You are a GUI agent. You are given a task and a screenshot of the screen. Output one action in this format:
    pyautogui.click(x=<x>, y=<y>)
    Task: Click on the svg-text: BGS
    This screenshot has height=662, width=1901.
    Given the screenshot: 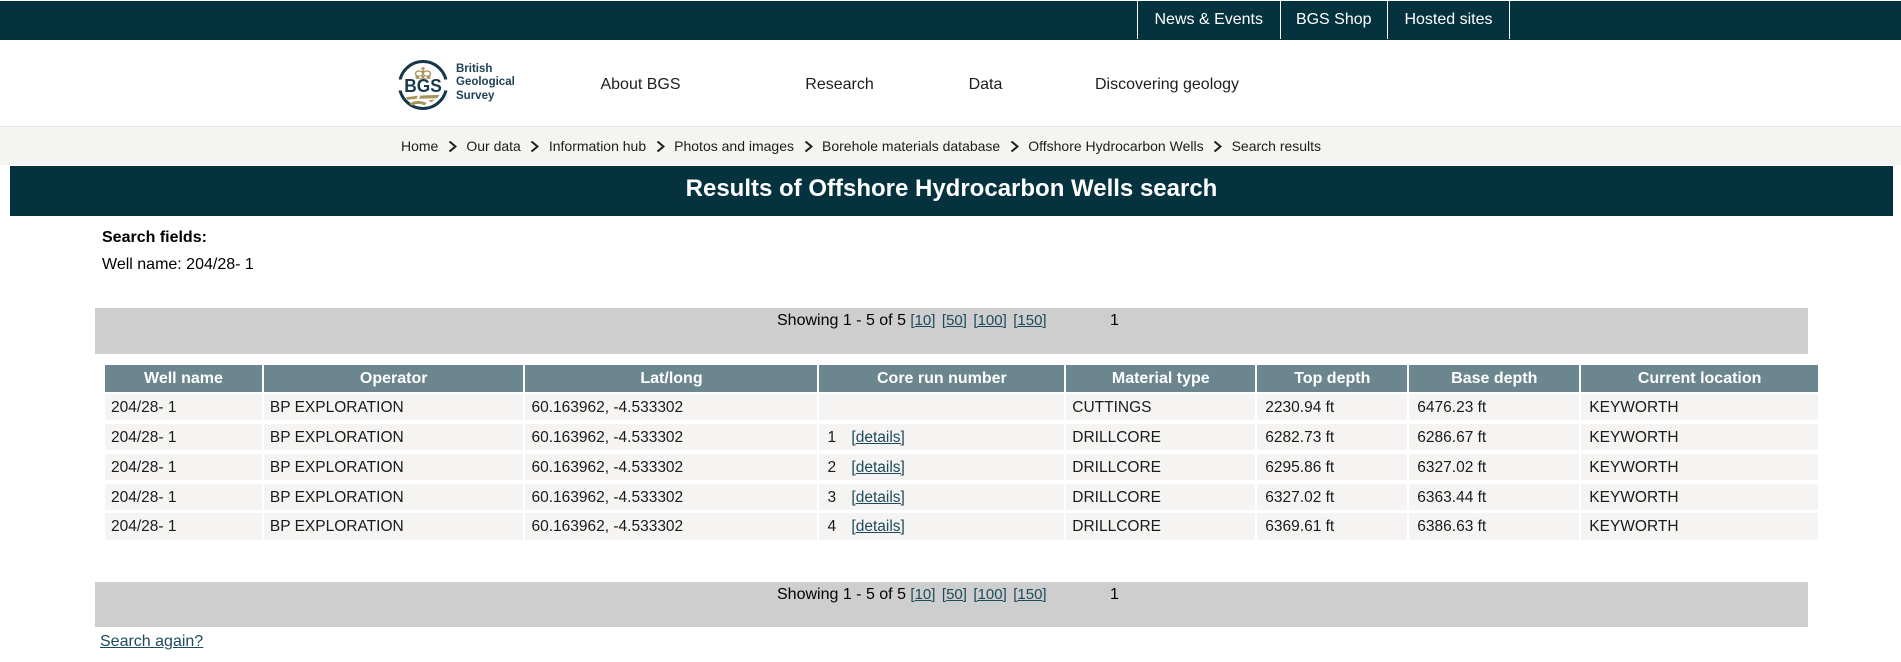 What is the action you would take?
    pyautogui.click(x=423, y=86)
    